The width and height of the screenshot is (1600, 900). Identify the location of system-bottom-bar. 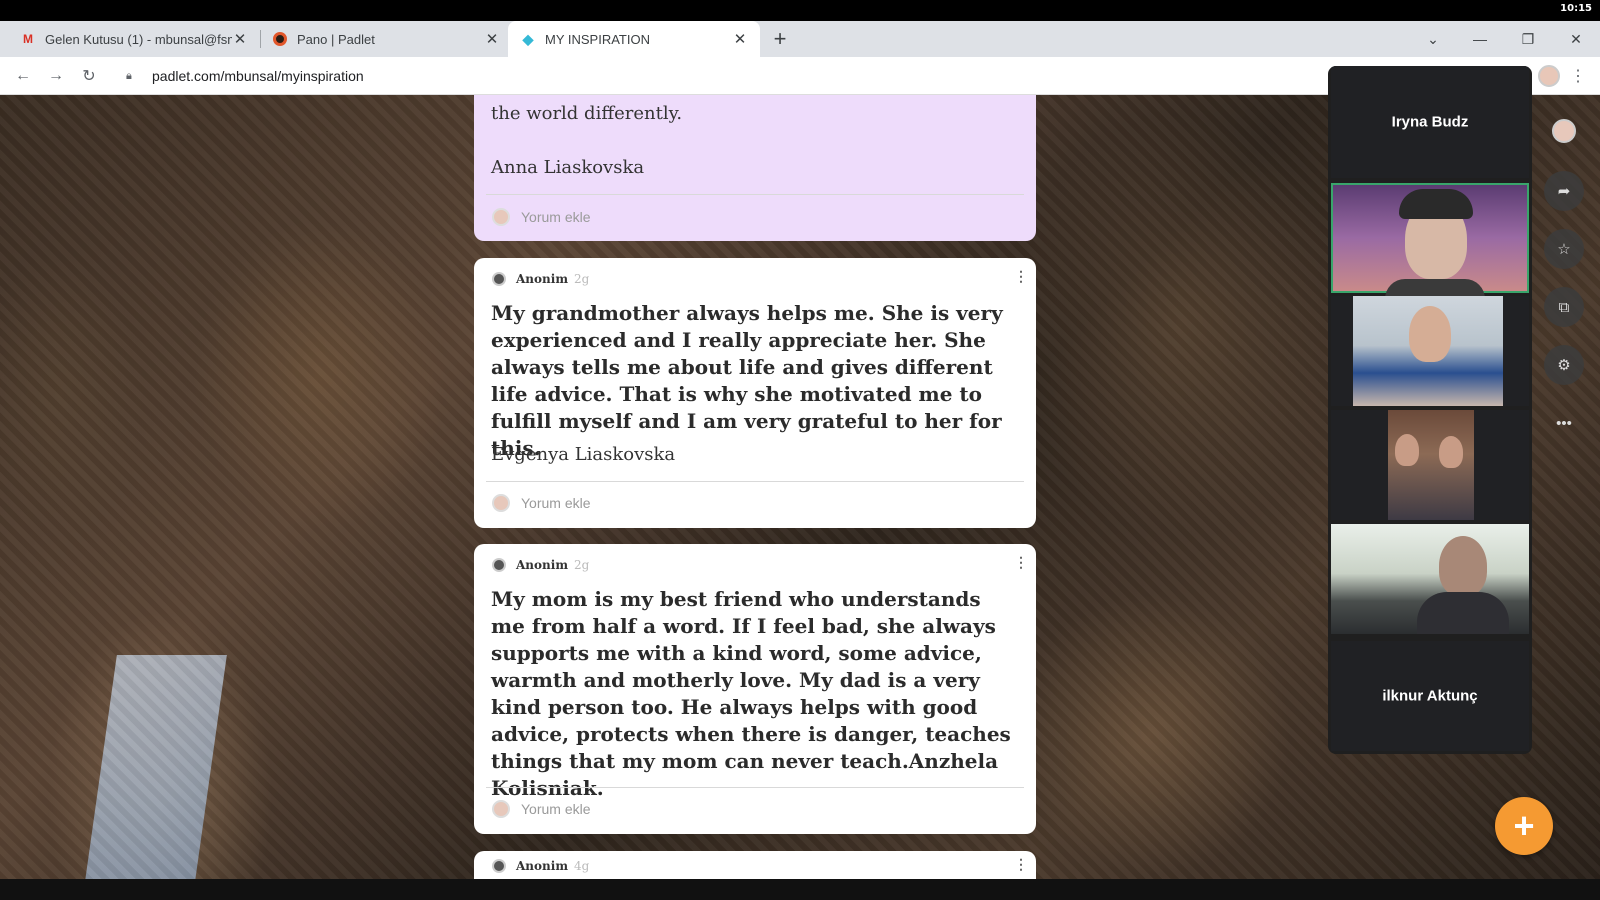
(800, 889).